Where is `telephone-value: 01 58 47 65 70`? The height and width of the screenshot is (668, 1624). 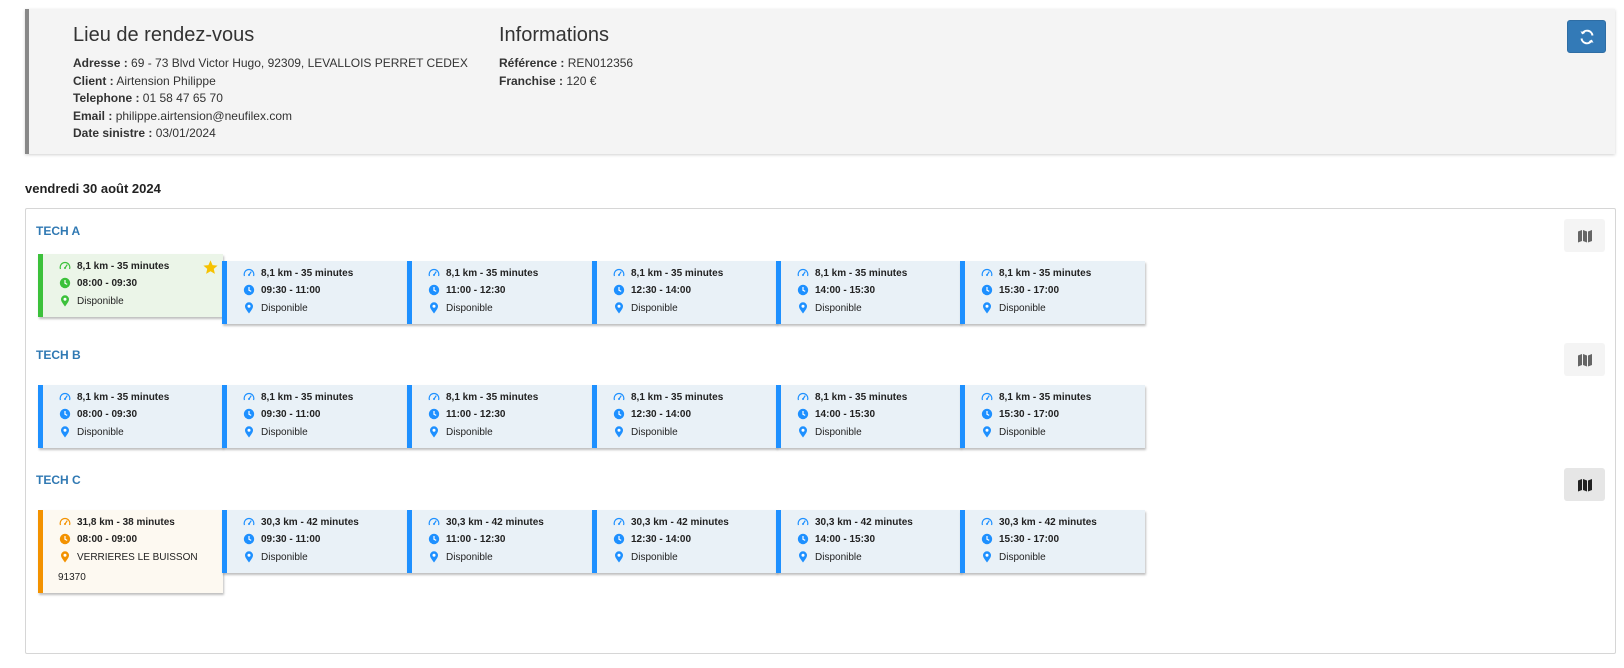 telephone-value: 01 58 47 65 70 is located at coordinates (182, 98).